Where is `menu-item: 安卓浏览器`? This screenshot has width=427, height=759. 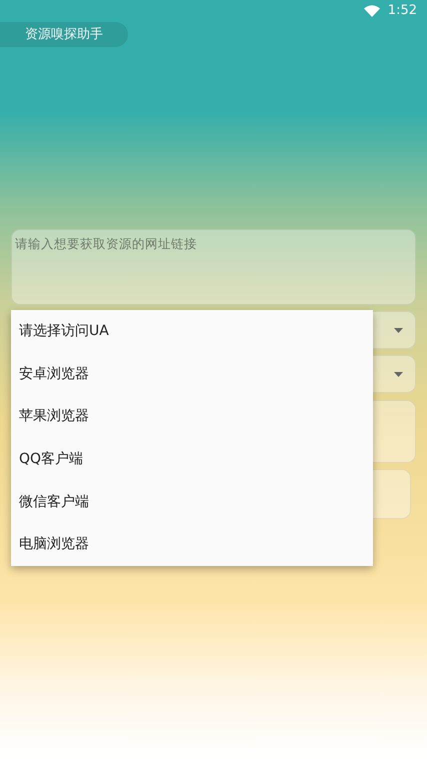 menu-item: 安卓浏览器 is located at coordinates (192, 374).